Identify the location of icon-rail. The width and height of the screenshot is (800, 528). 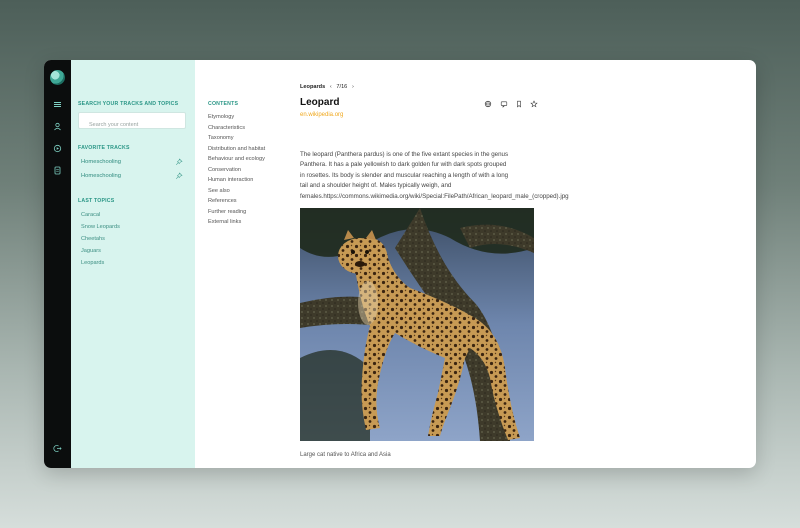
(57, 264).